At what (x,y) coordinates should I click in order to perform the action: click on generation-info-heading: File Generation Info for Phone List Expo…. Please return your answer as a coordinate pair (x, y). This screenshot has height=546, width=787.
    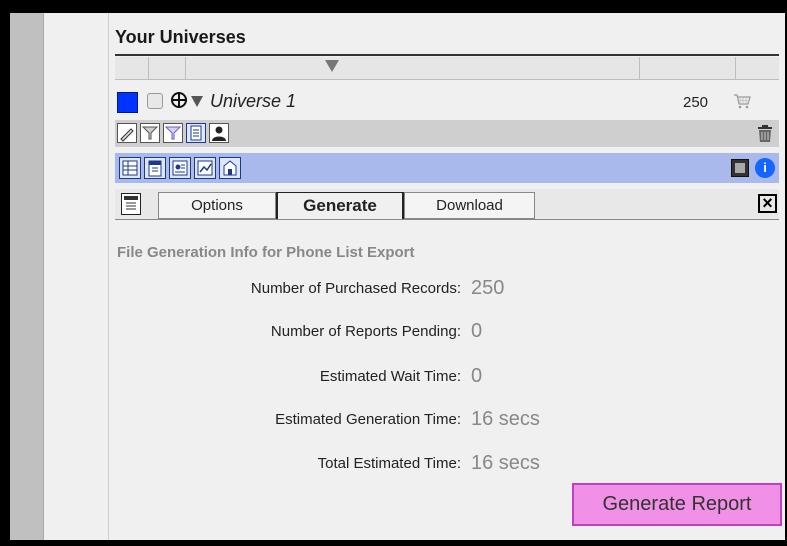
    Looking at the image, I should click on (266, 252).